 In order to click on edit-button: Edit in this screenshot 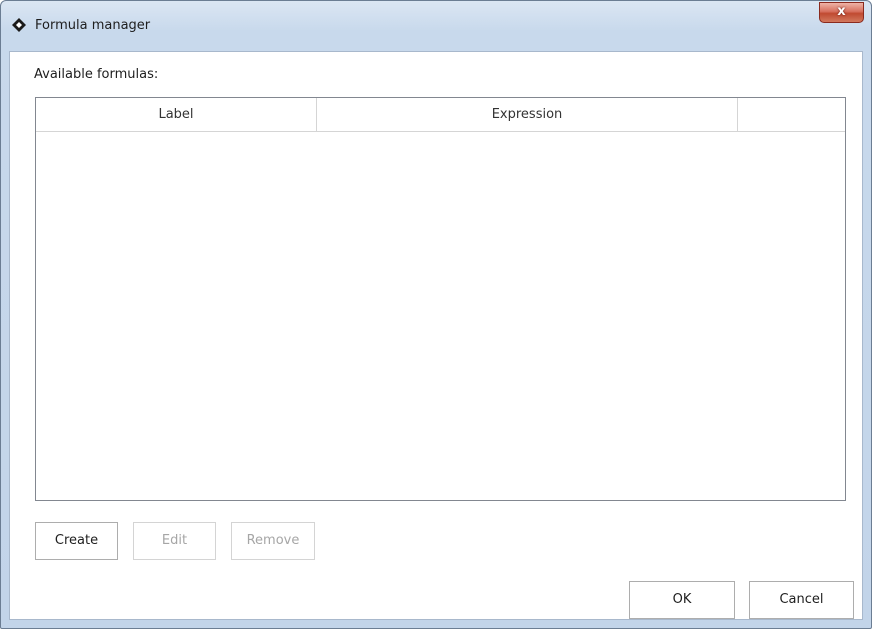, I will do `click(174, 541)`.